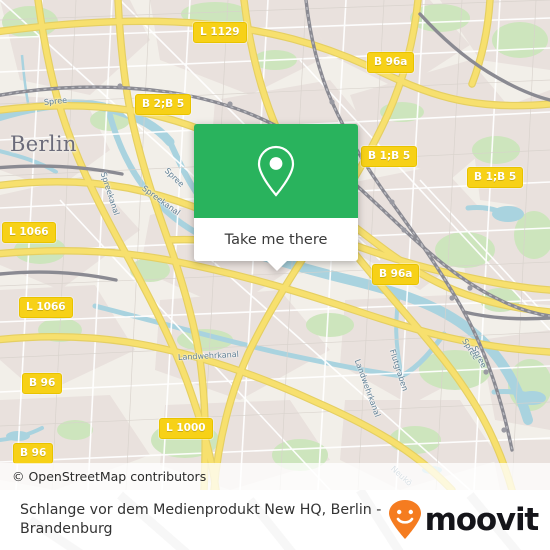 The height and width of the screenshot is (550, 550). I want to click on moovit-logo: moovit, so click(463, 520).